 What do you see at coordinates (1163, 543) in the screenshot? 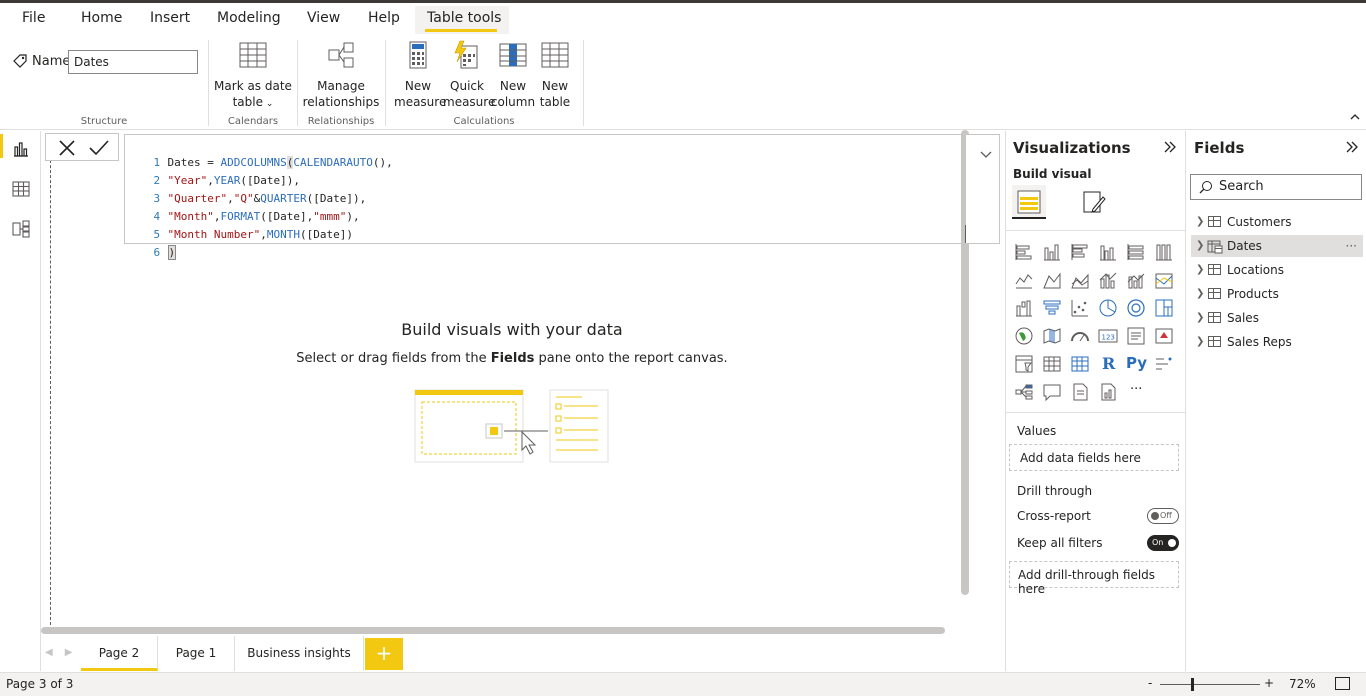
I see `keep-all-filters-toggle: On` at bounding box center [1163, 543].